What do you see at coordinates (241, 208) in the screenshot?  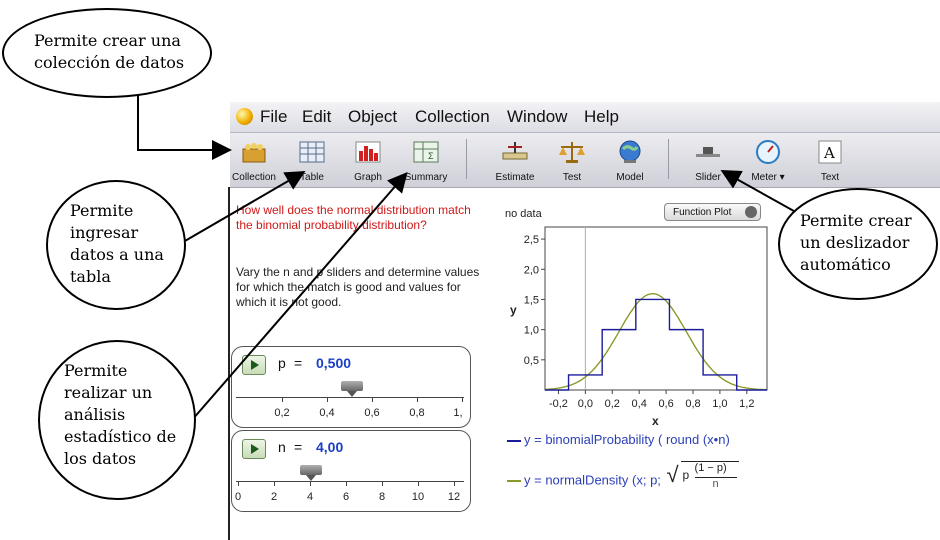 I see `arrow-table` at bounding box center [241, 208].